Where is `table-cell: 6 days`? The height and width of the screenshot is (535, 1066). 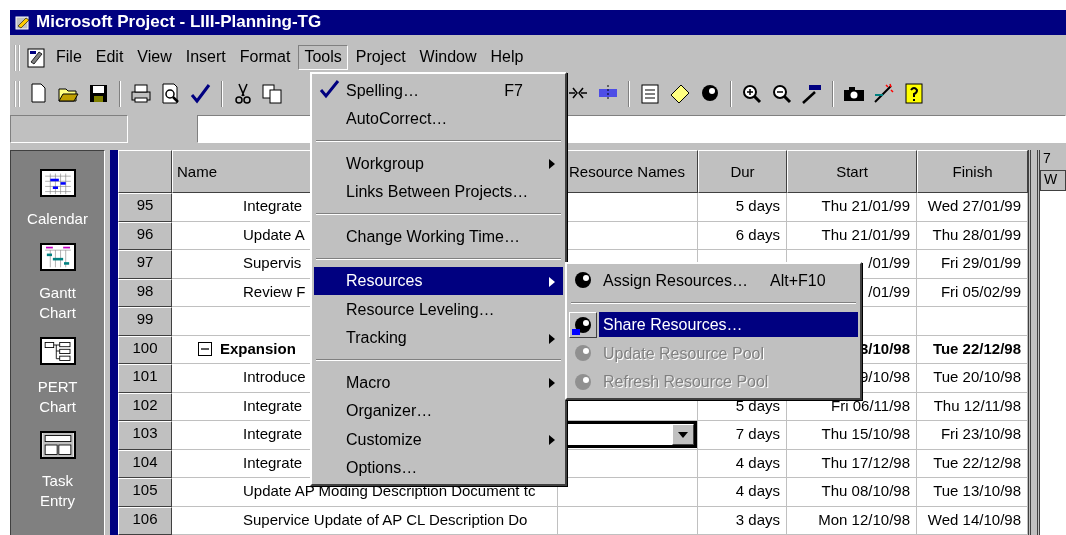 table-cell: 6 days is located at coordinates (742, 235).